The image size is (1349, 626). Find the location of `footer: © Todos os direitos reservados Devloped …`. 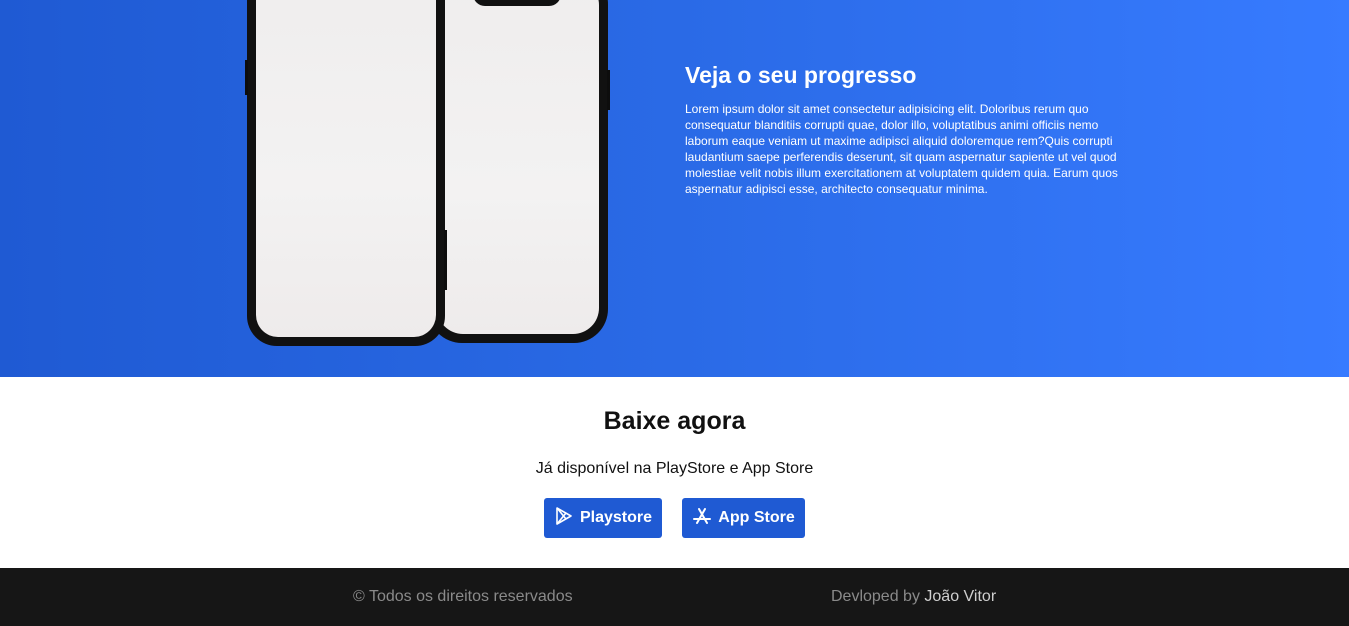

footer: © Todos os direitos reservados Devloped … is located at coordinates (674, 597).